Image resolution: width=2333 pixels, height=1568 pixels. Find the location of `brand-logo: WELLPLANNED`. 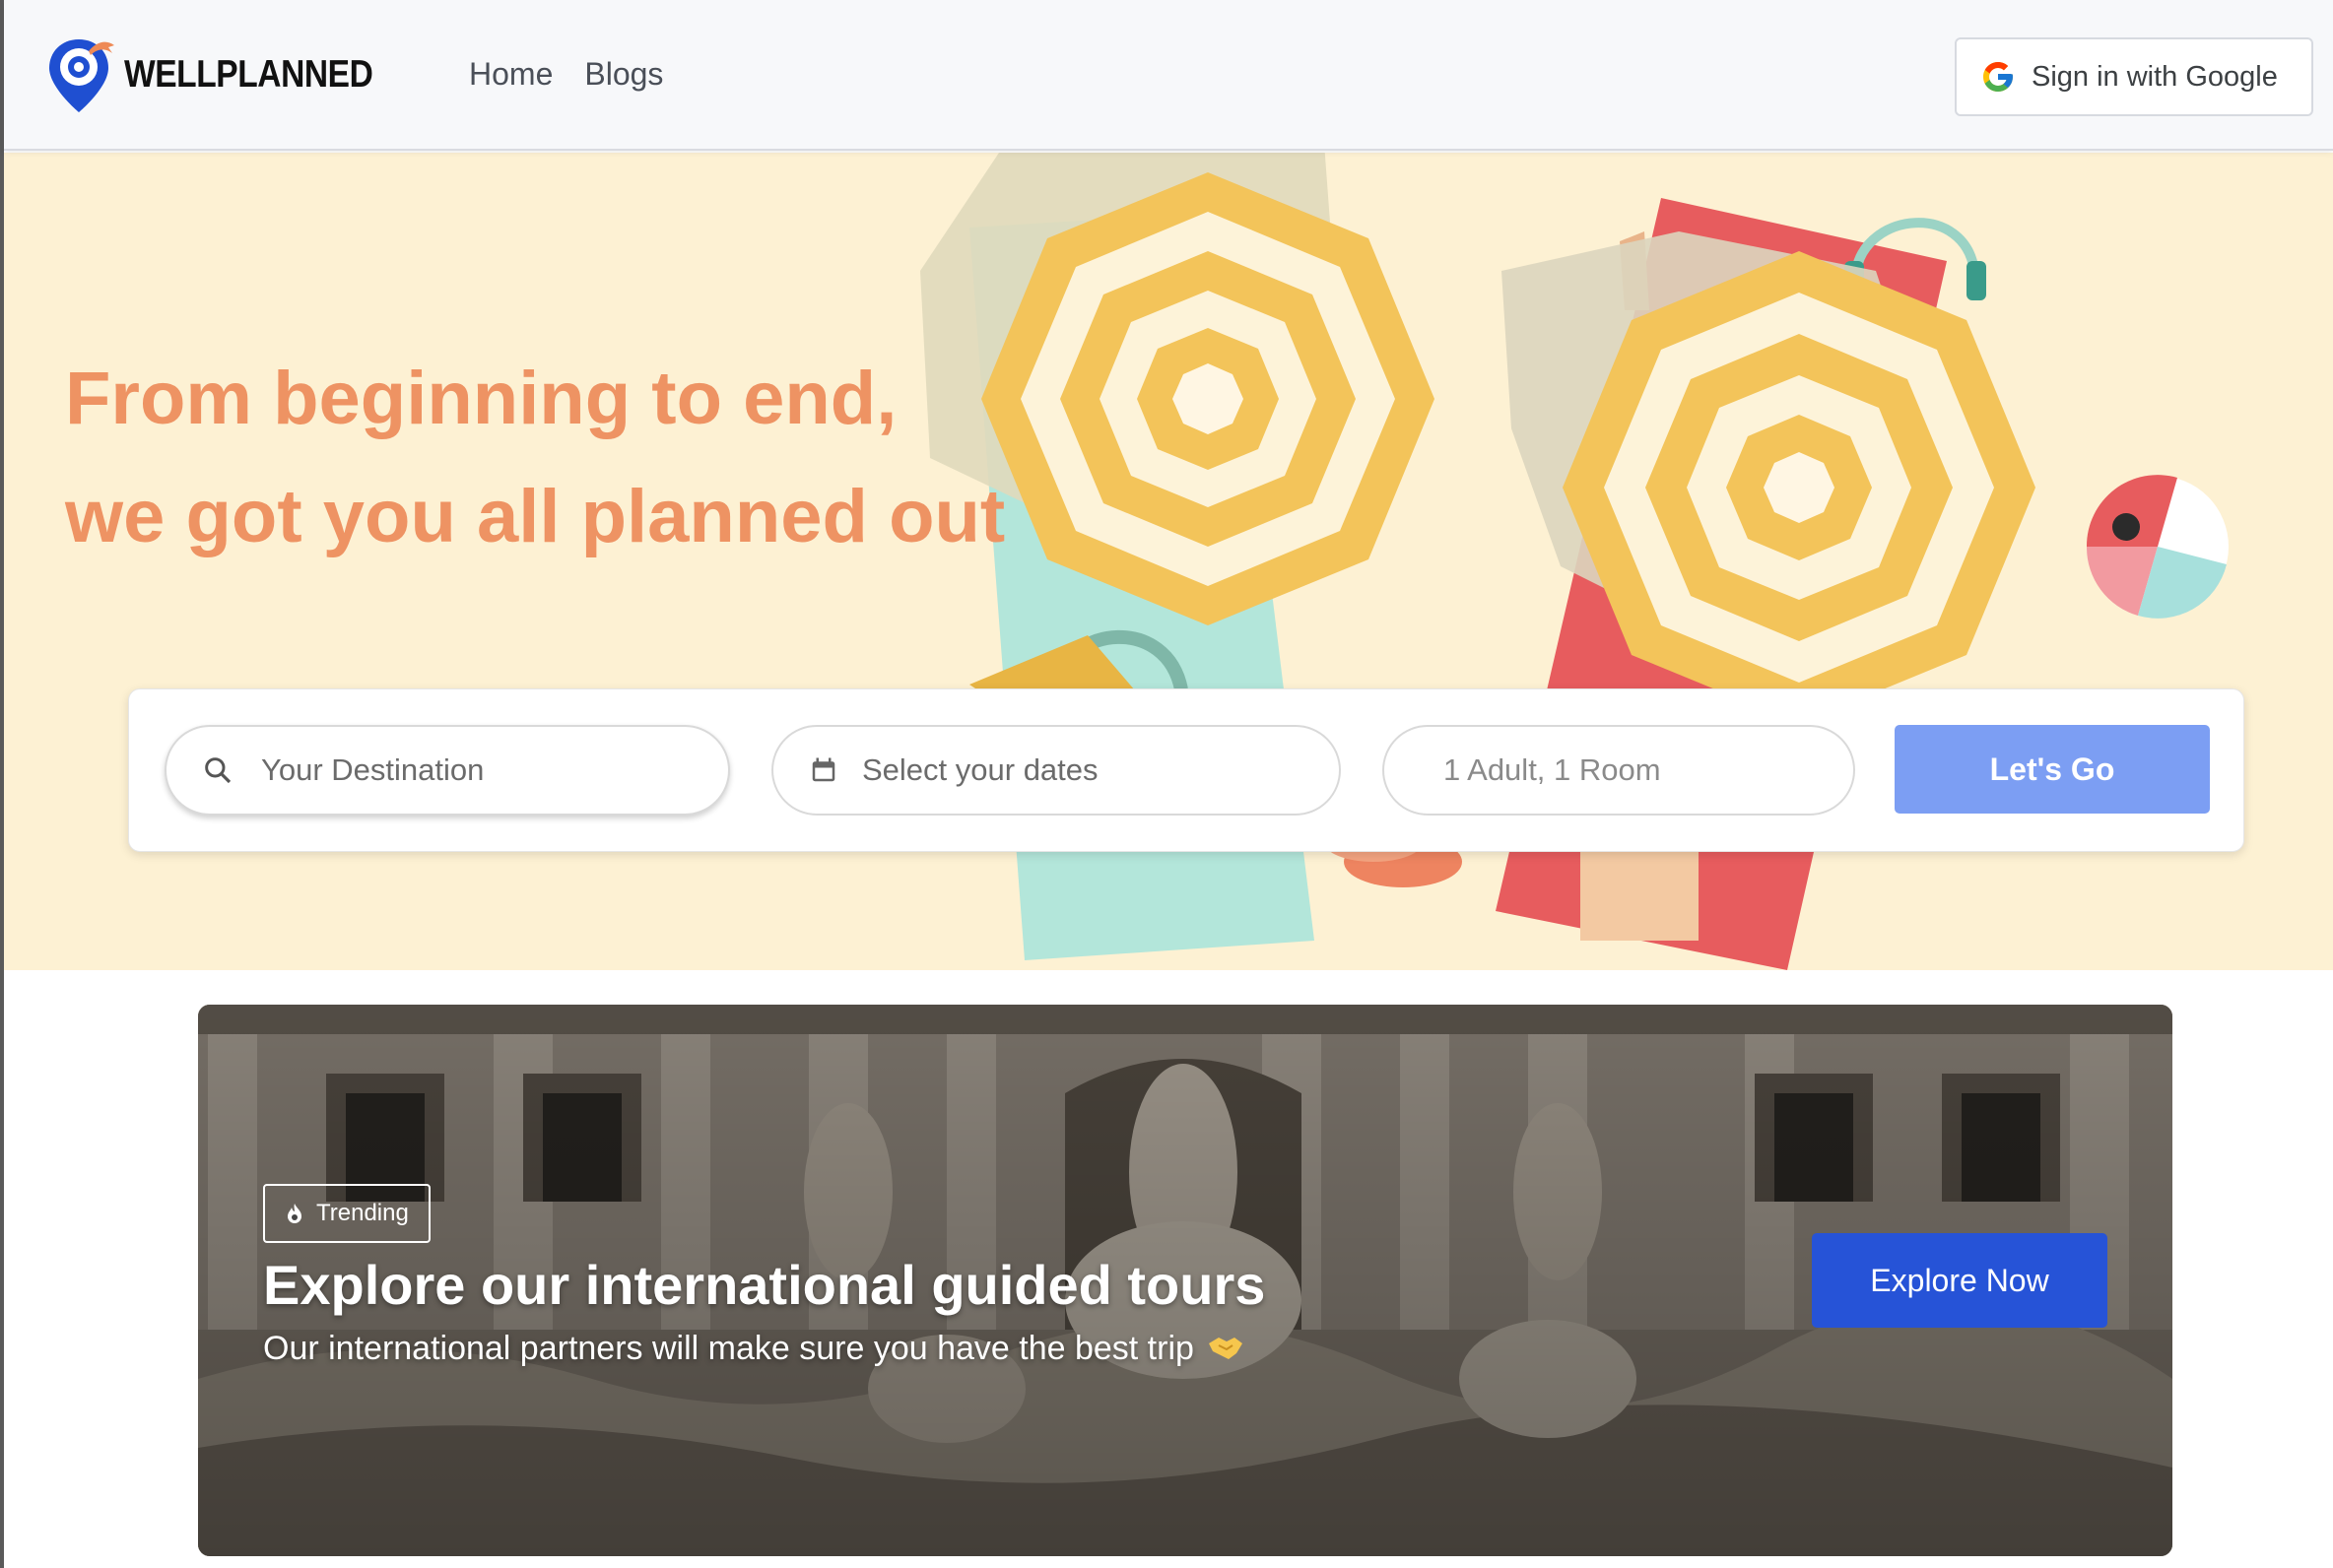

brand-logo: WELLPLANNED is located at coordinates (229, 75).